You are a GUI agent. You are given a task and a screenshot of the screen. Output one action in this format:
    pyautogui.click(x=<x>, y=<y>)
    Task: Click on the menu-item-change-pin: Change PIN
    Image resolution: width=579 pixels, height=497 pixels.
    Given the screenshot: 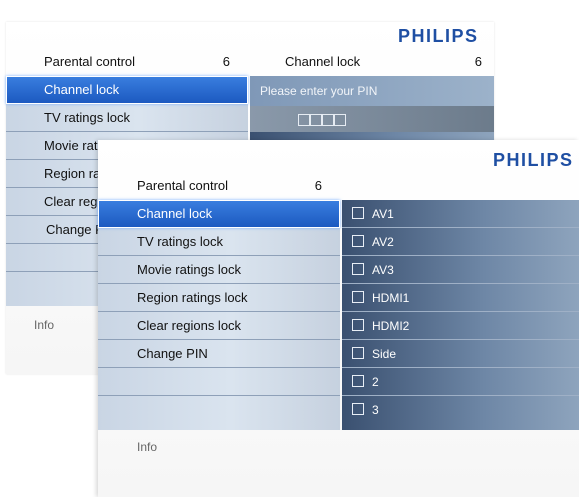 What is the action you would take?
    pyautogui.click(x=219, y=354)
    